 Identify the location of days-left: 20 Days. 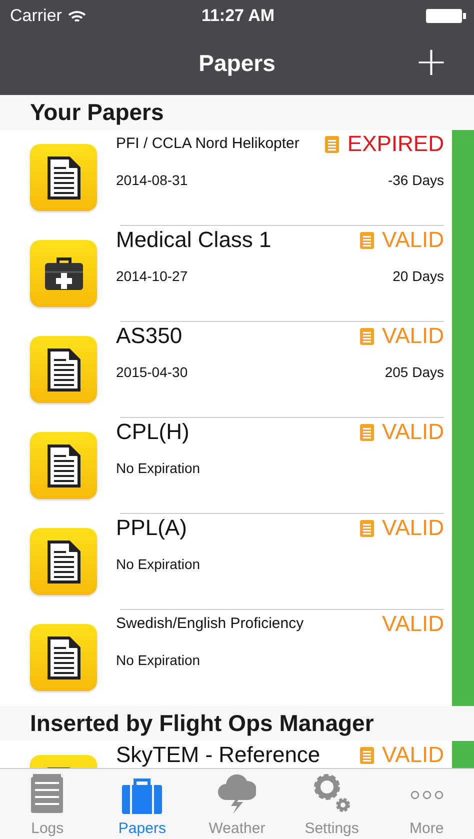
(418, 276).